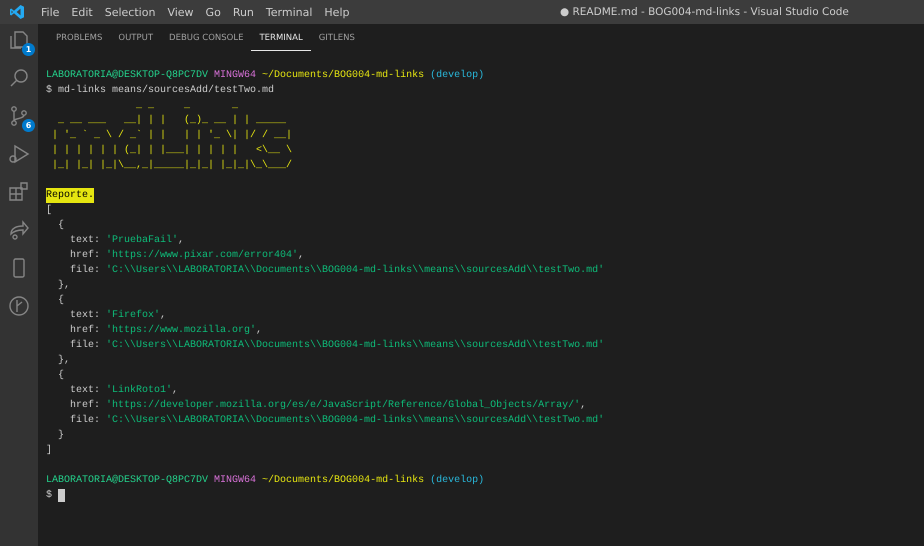 This screenshot has height=546, width=924. I want to click on panel-tab: GITLENS, so click(336, 38).